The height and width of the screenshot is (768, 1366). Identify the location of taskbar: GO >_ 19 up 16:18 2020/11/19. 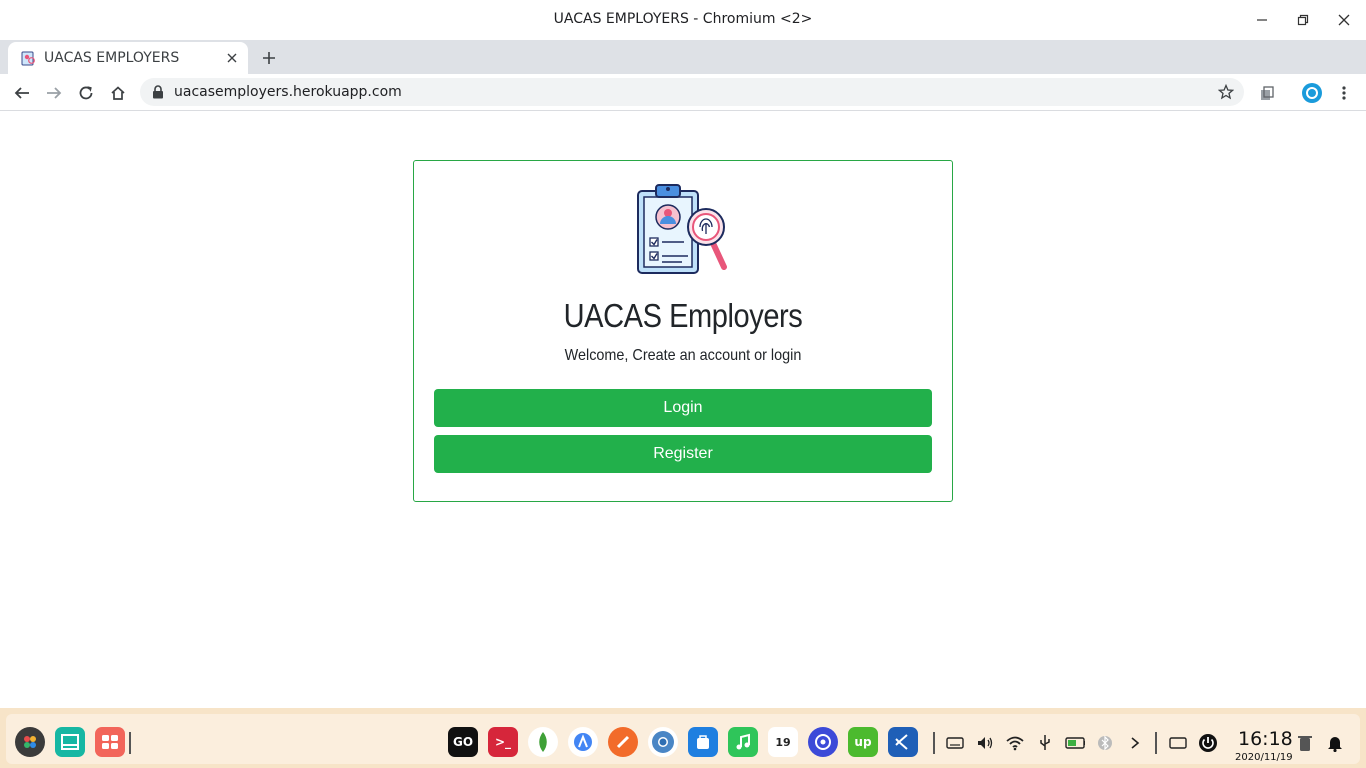
(683, 738).